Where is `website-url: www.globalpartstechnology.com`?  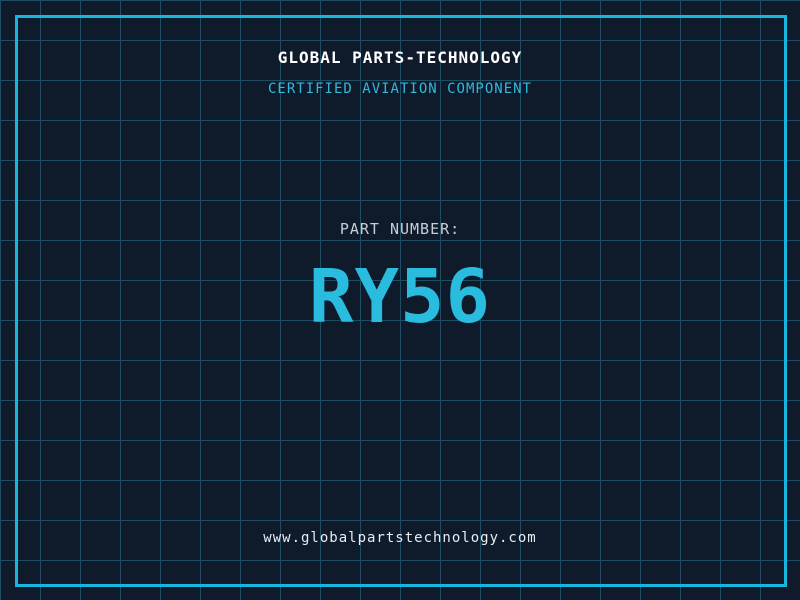 website-url: www.globalpartstechnology.com is located at coordinates (400, 538).